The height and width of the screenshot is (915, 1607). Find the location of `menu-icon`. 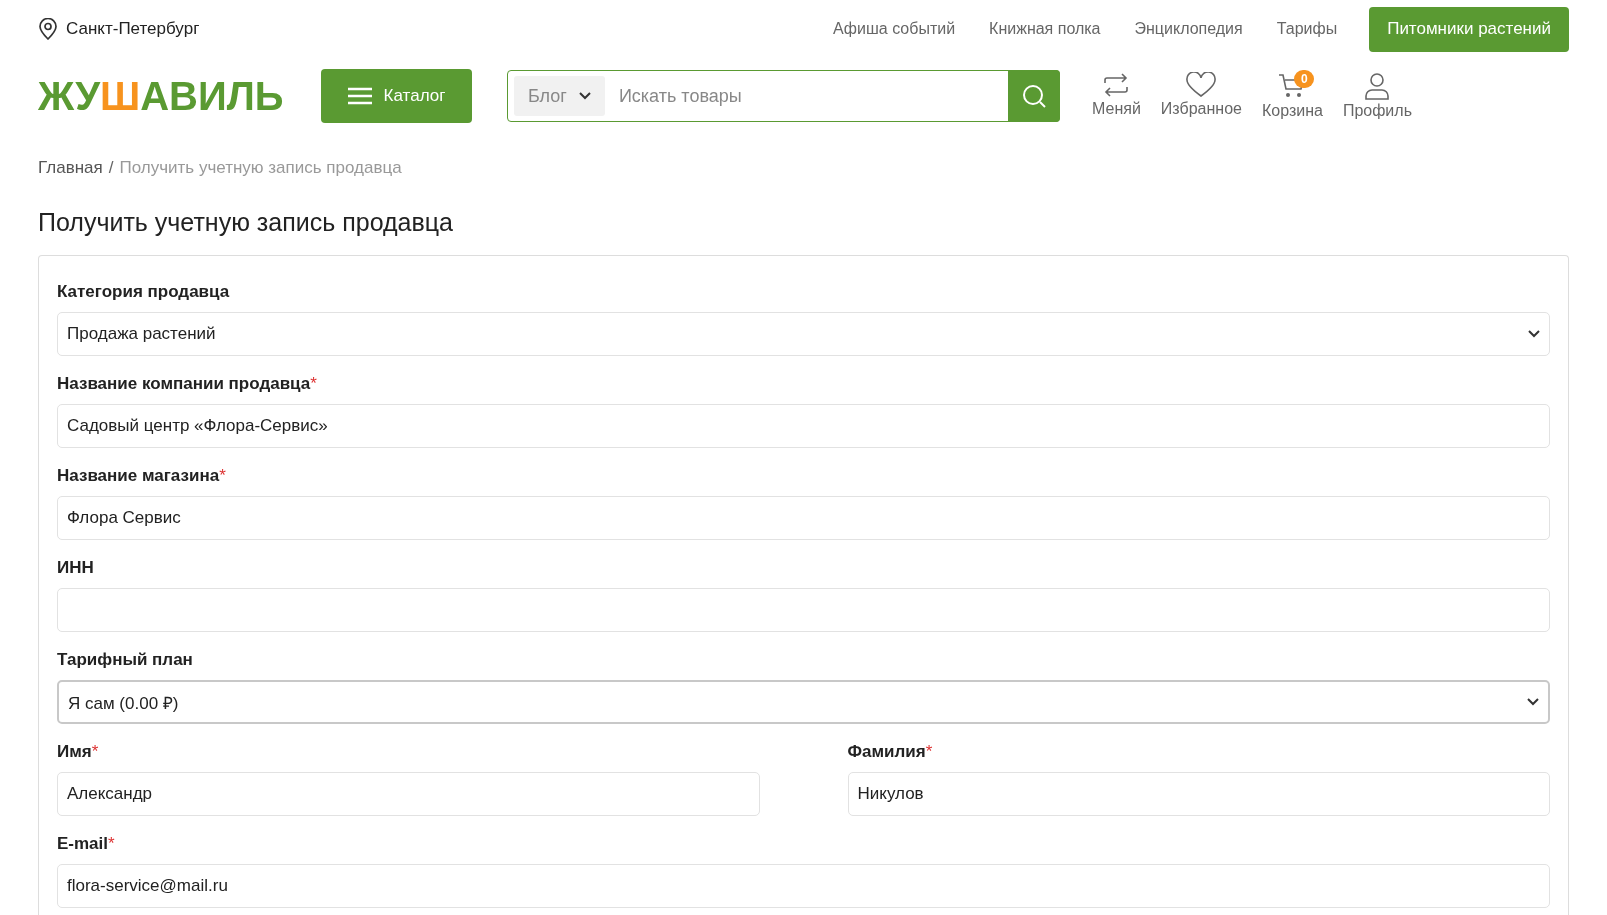

menu-icon is located at coordinates (359, 96).